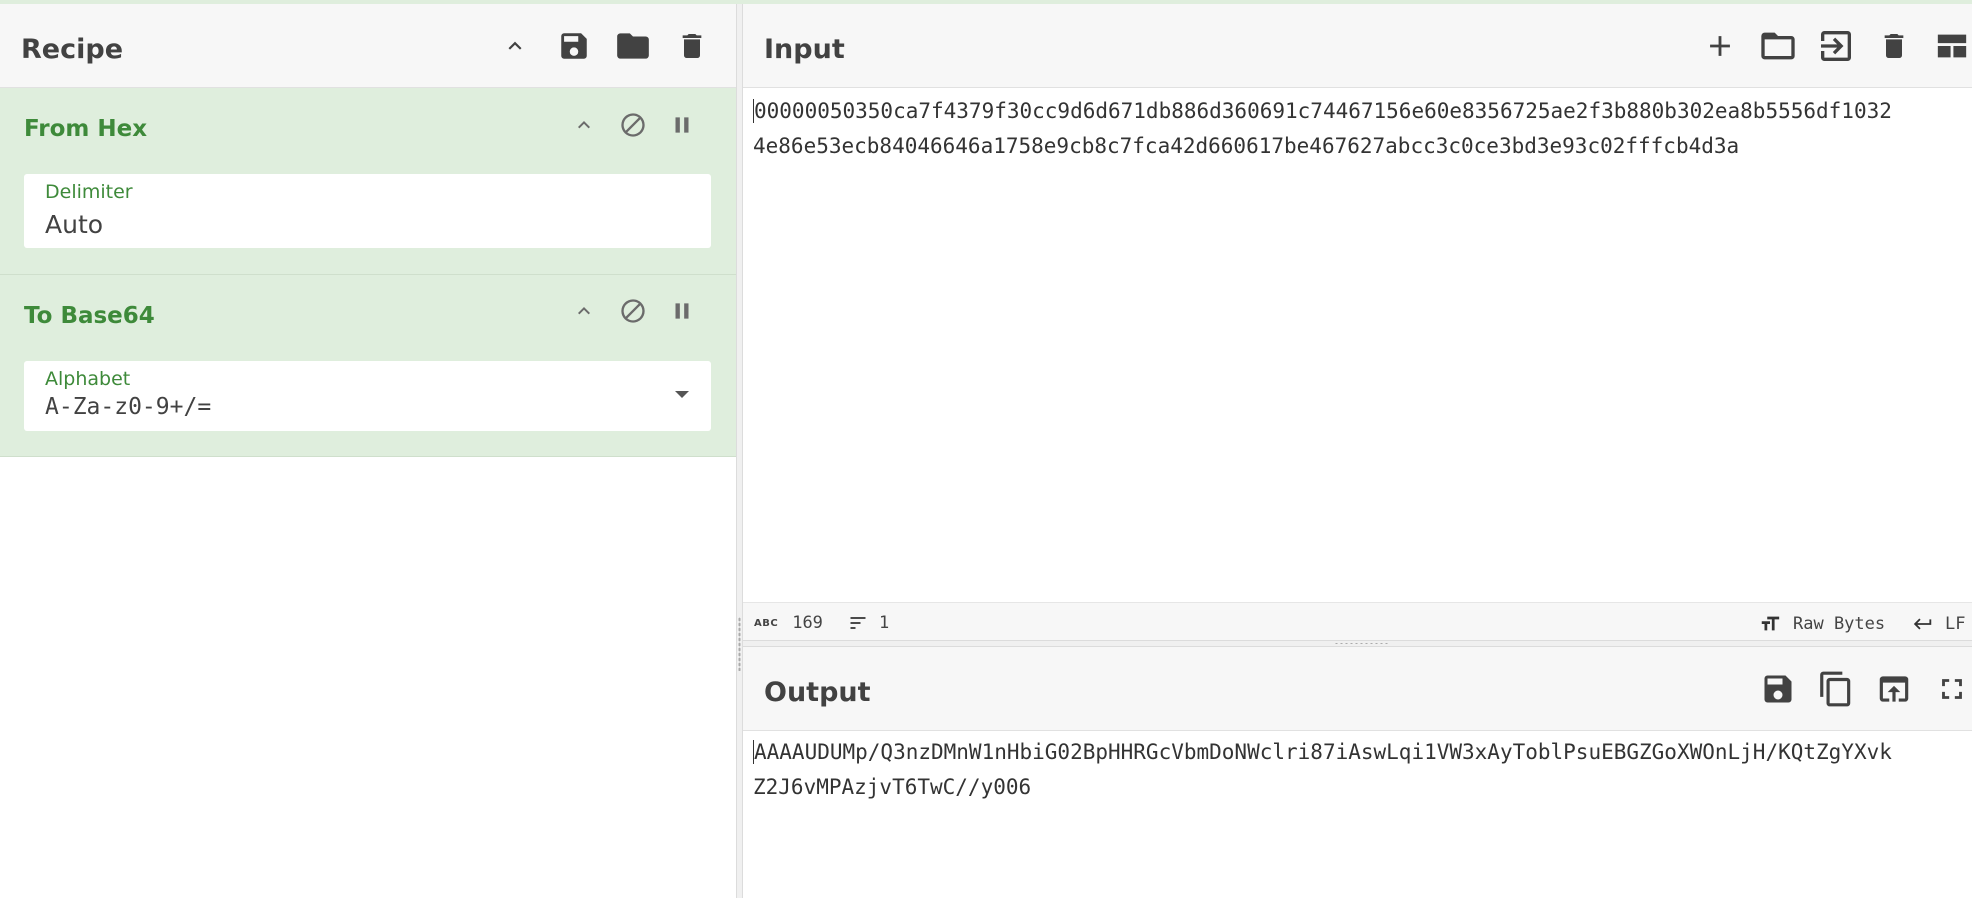 The width and height of the screenshot is (1972, 898). I want to click on line-count: 1, so click(868, 623).